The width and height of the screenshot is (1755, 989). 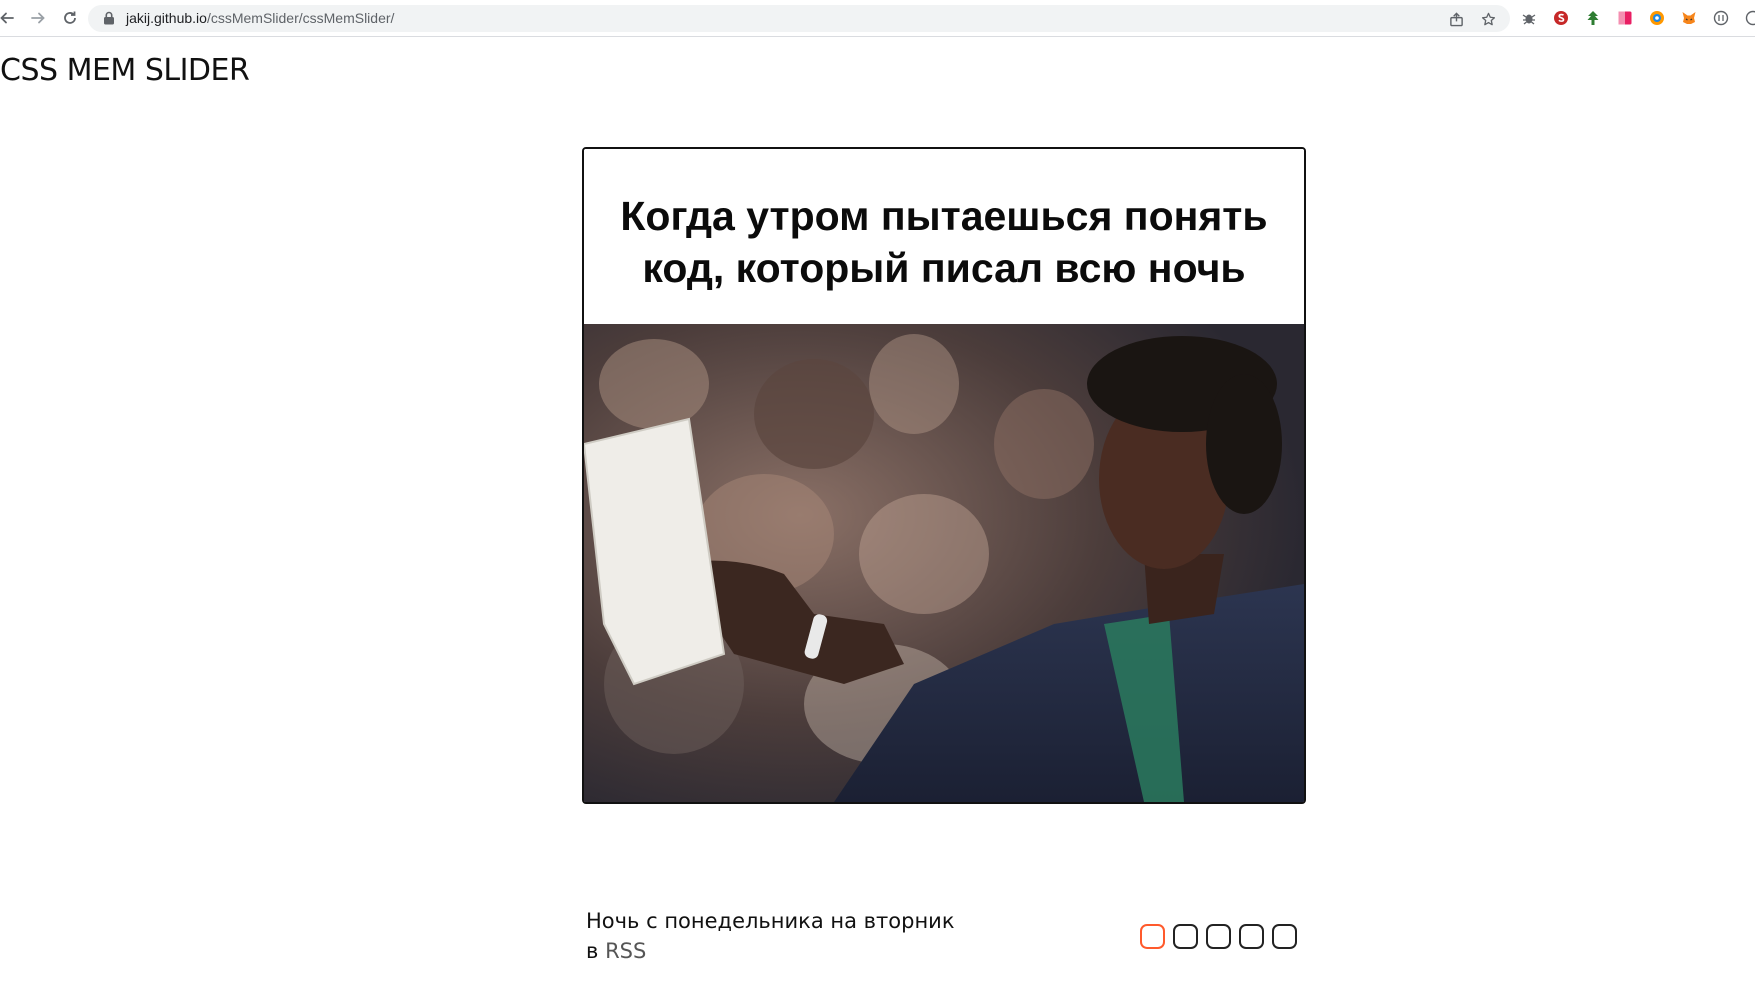 I want to click on reload-icon, so click(x=70, y=18).